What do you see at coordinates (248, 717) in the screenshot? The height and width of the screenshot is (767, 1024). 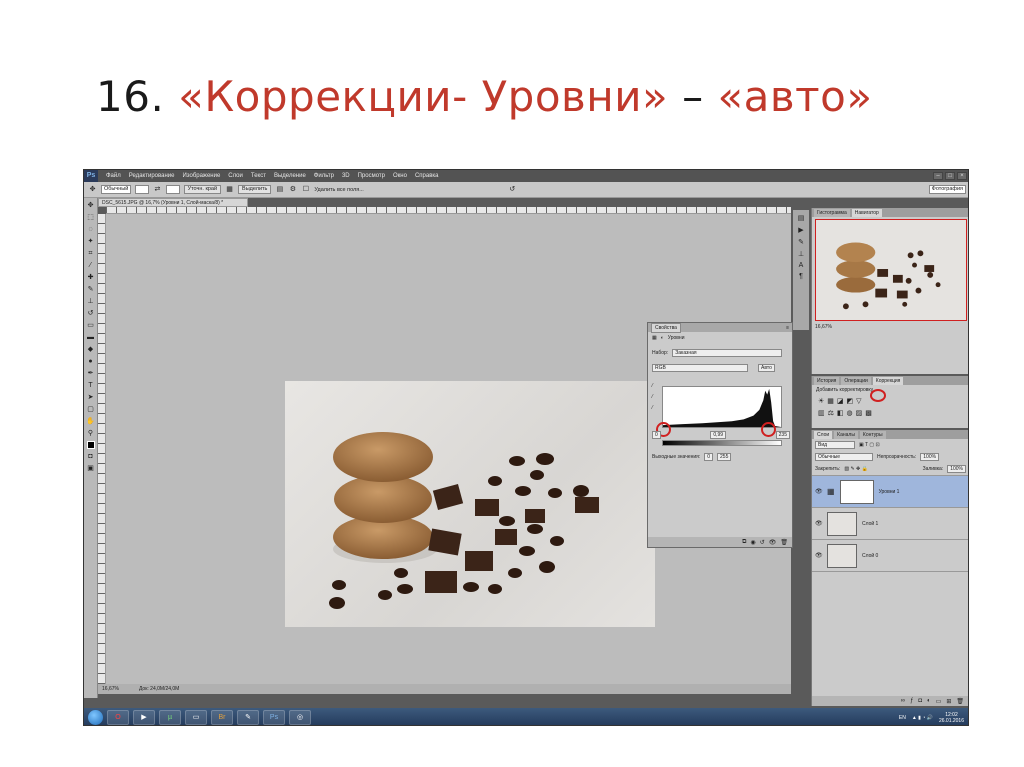 I see `paint-icon: ✎` at bounding box center [248, 717].